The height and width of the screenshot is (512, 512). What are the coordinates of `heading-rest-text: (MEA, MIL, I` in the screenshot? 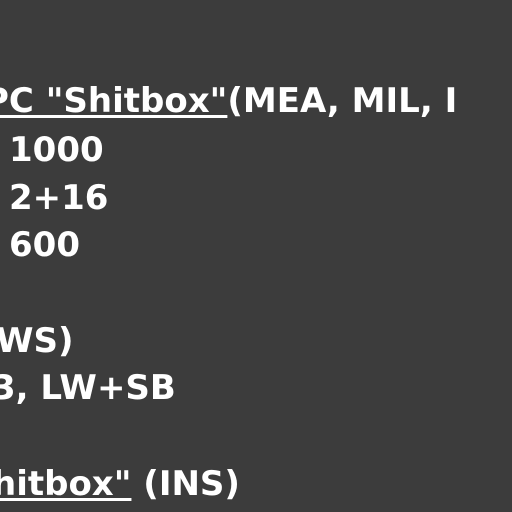 It's located at (342, 101).